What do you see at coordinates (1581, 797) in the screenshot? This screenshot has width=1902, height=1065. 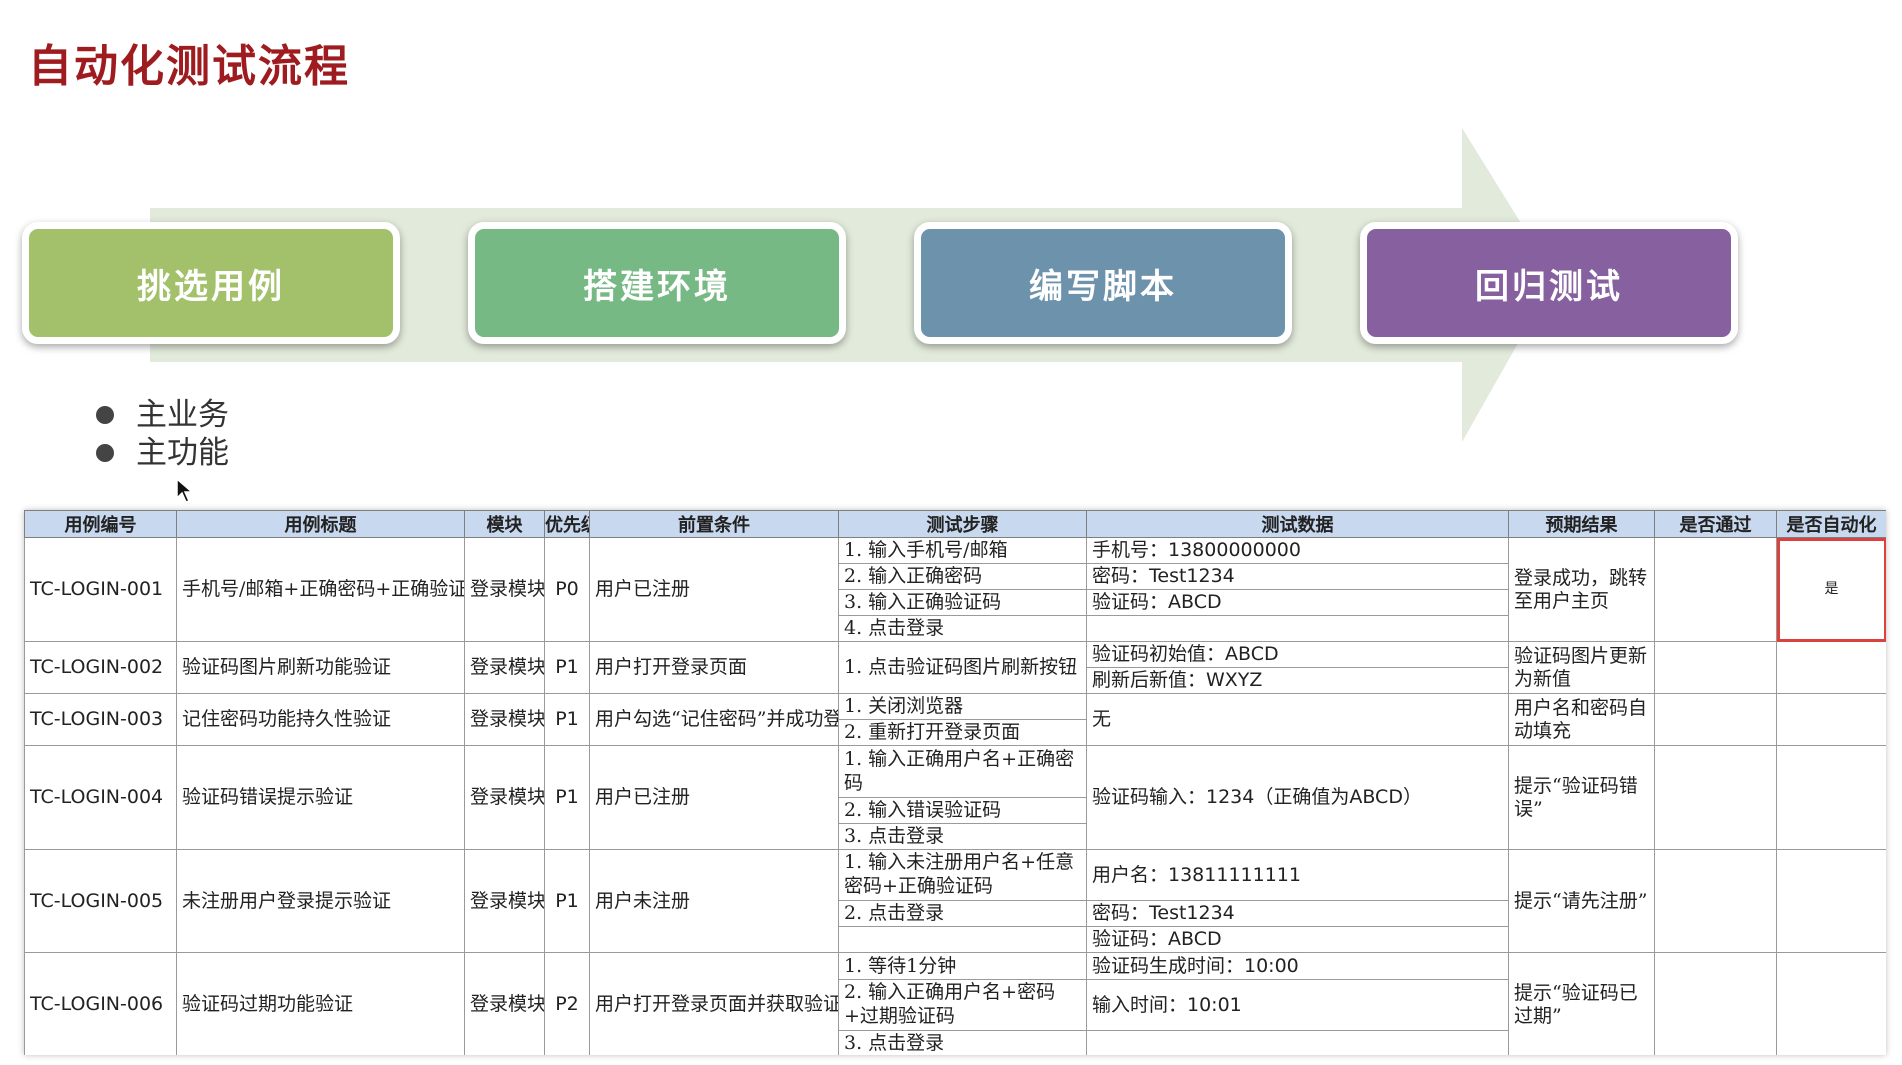 I see `cell-expected-result: 提示“验证码错误”` at bounding box center [1581, 797].